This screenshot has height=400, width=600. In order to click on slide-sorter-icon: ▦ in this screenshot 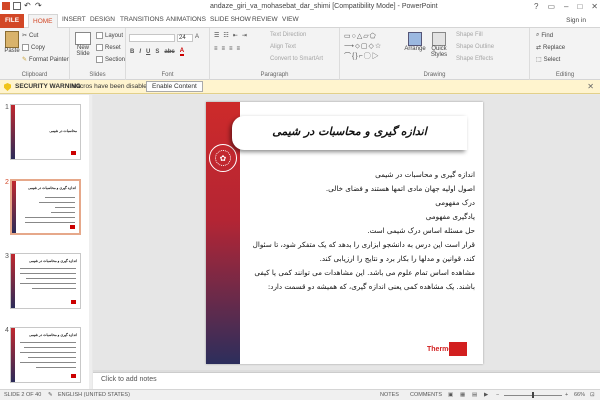, I will do `click(462, 395)`.